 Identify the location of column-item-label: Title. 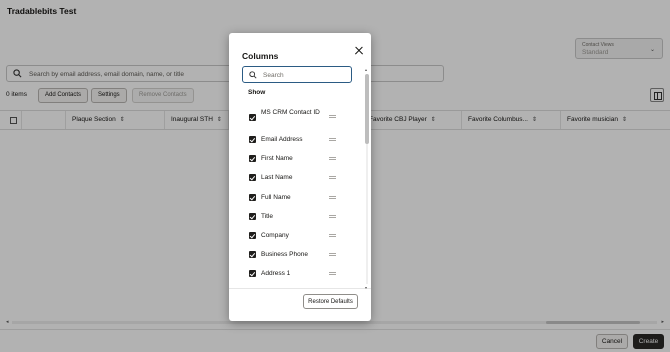
(267, 216).